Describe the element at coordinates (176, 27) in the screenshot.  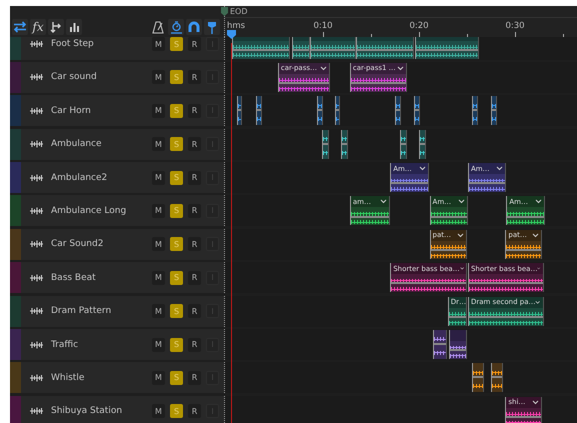
I see `stopwatch-icon` at that location.